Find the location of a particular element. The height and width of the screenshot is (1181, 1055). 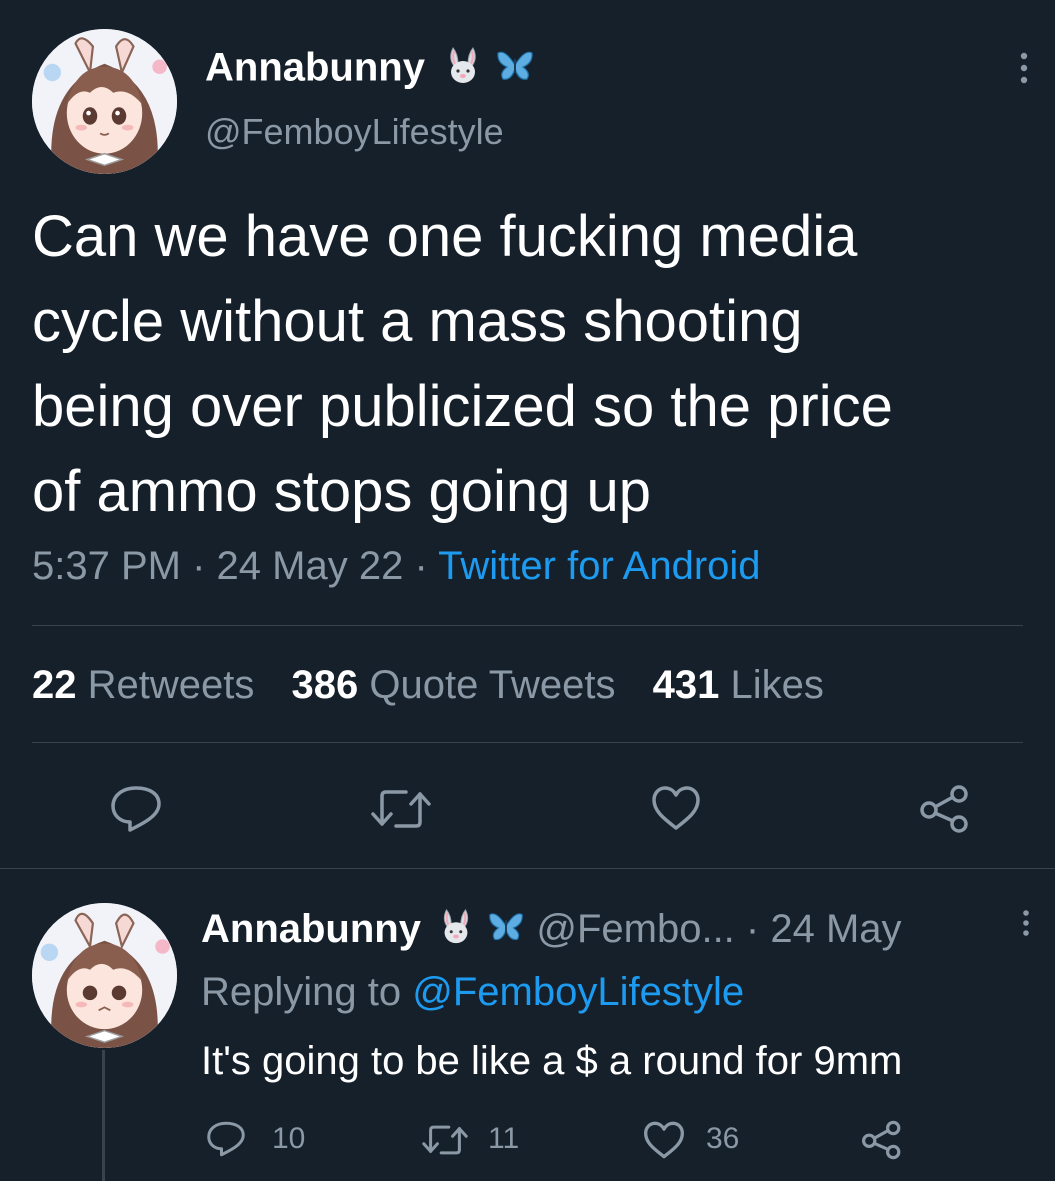

retweet-count: 11 is located at coordinates (504, 1138).